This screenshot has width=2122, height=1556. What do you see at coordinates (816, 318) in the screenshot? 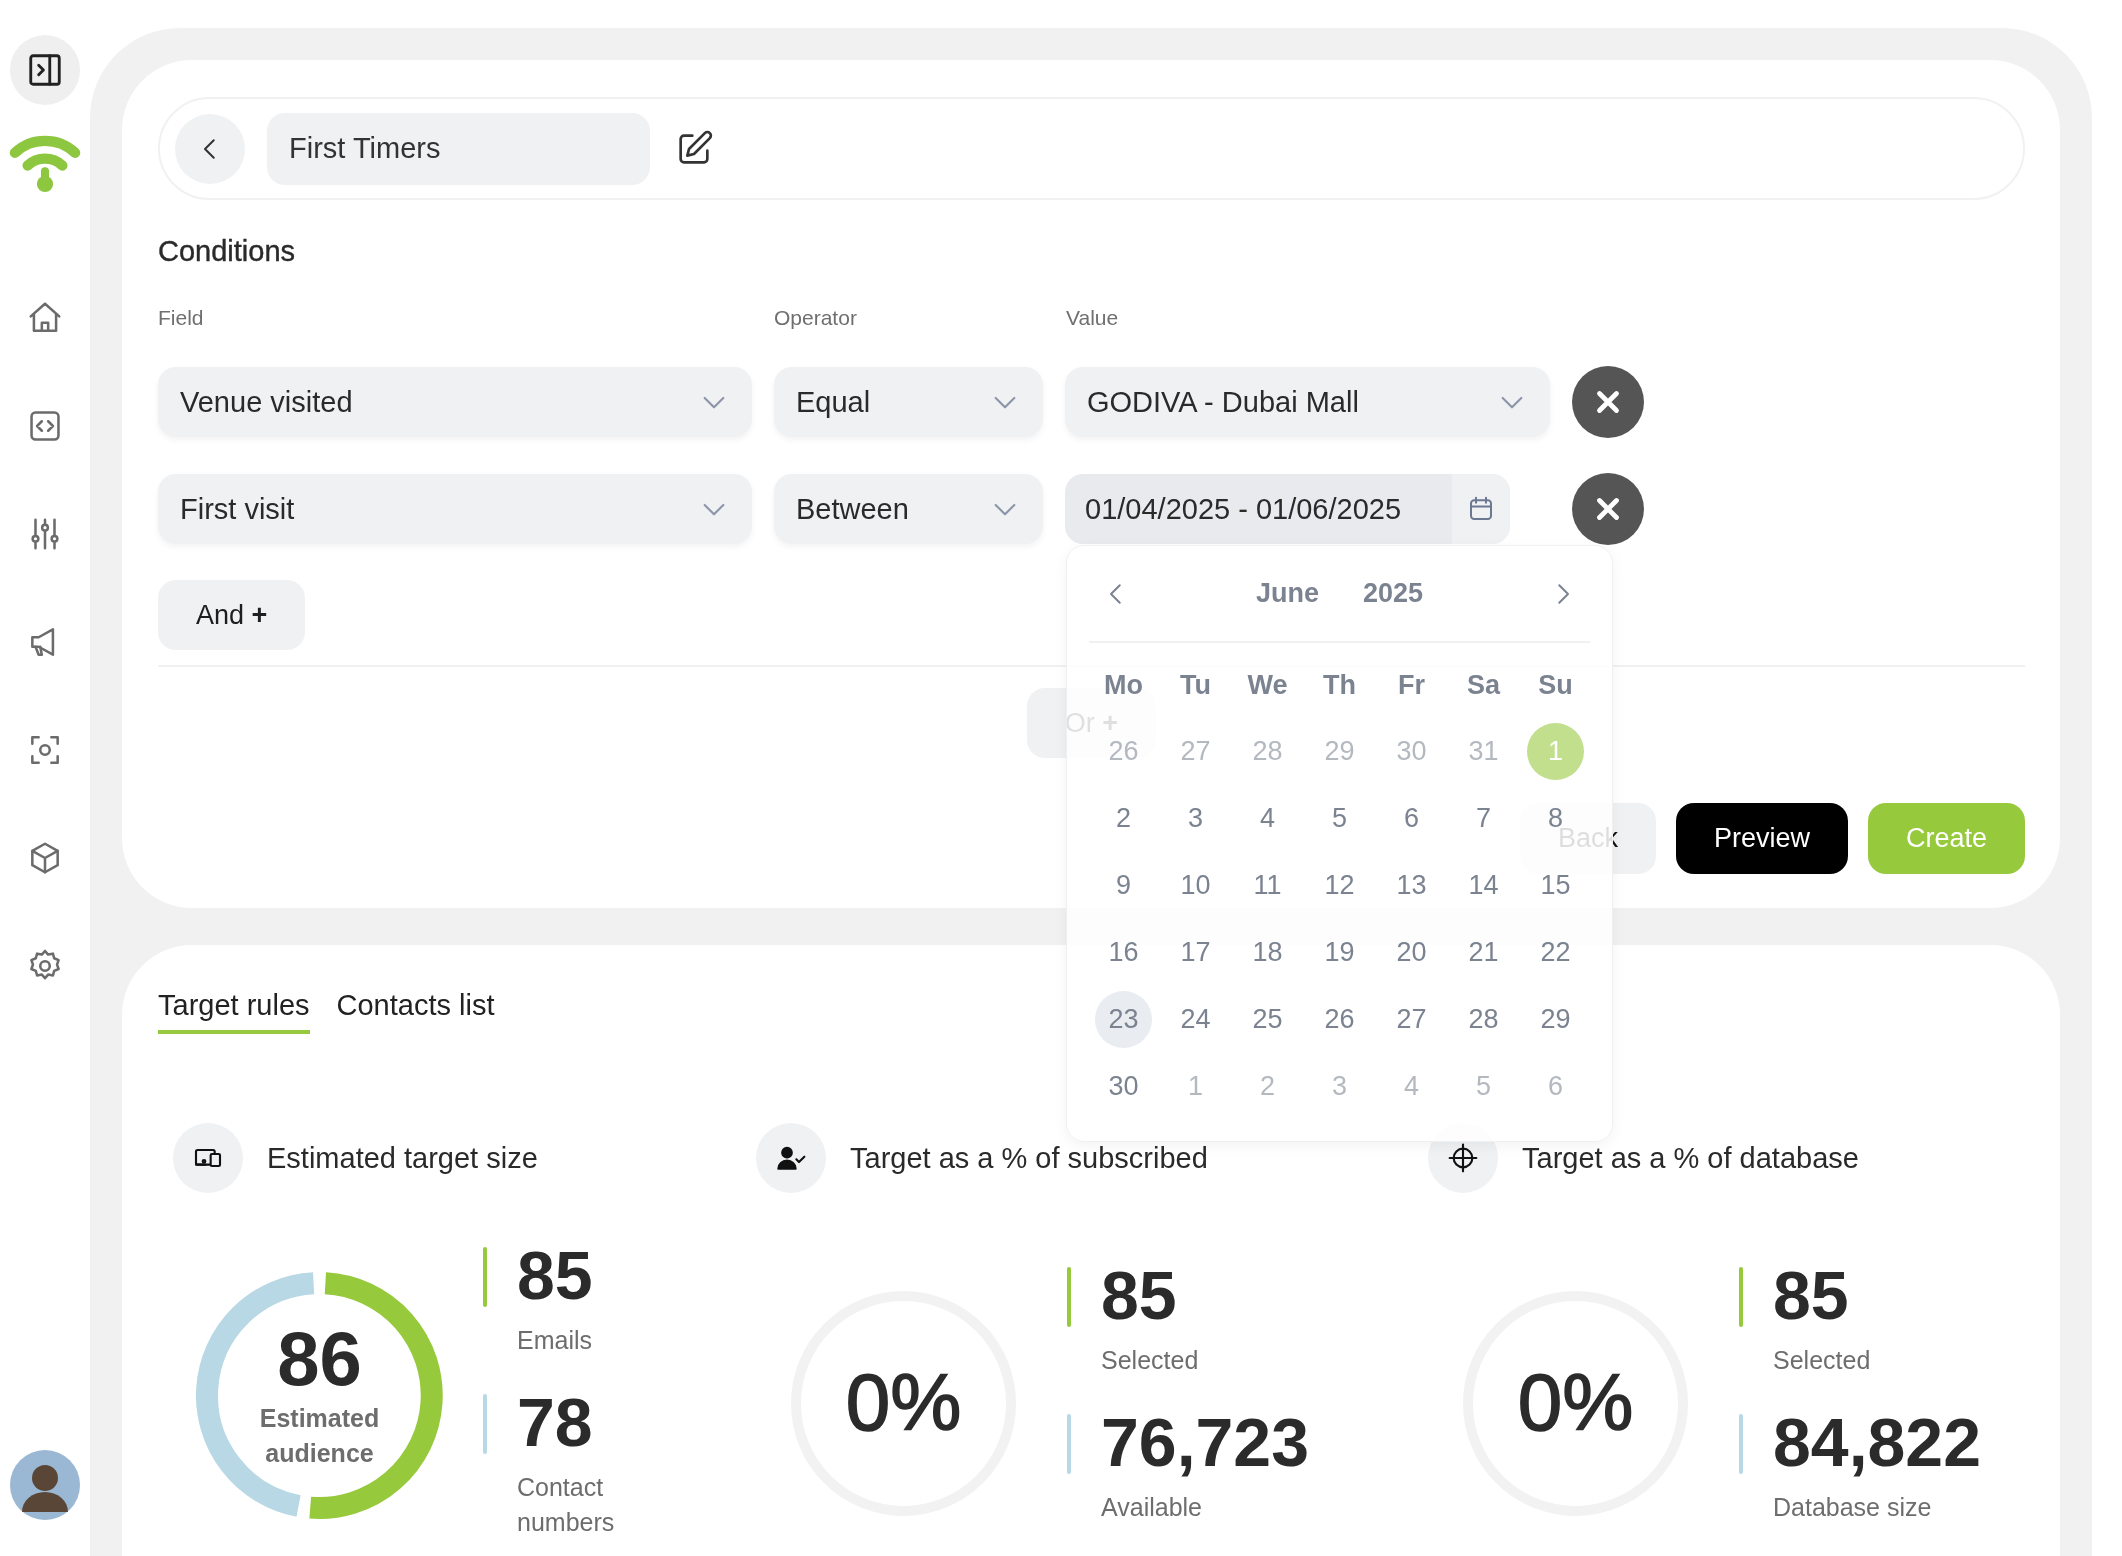
I see `column-label: Operator` at bounding box center [816, 318].